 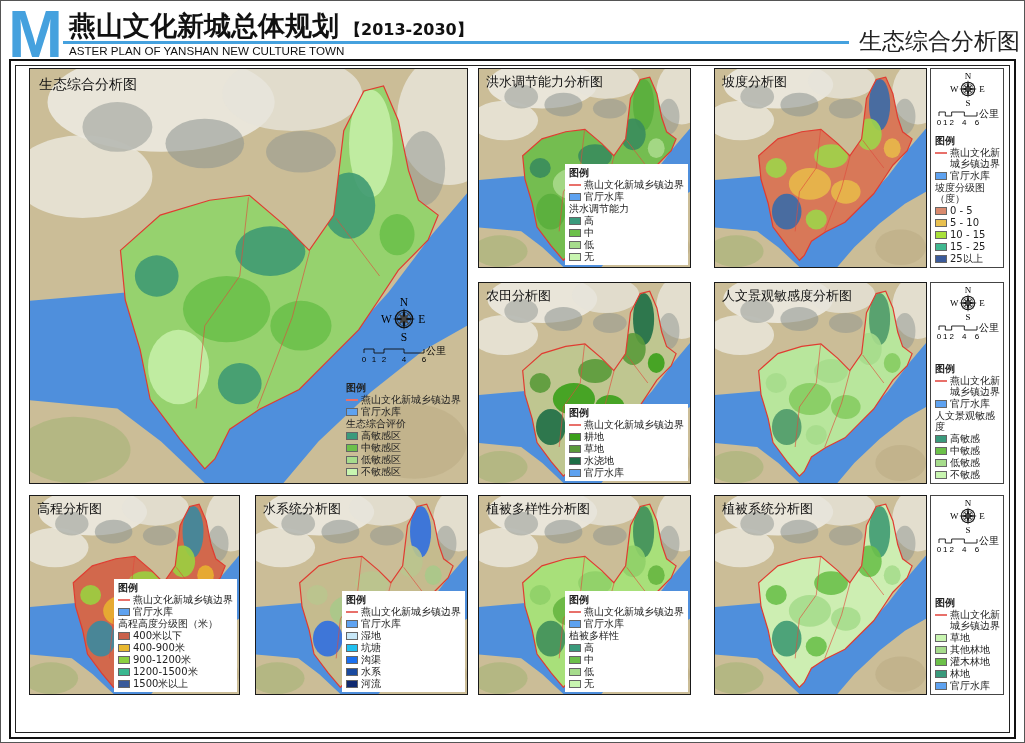 I want to click on legend-label: 1200-1500米, so click(x=165, y=671).